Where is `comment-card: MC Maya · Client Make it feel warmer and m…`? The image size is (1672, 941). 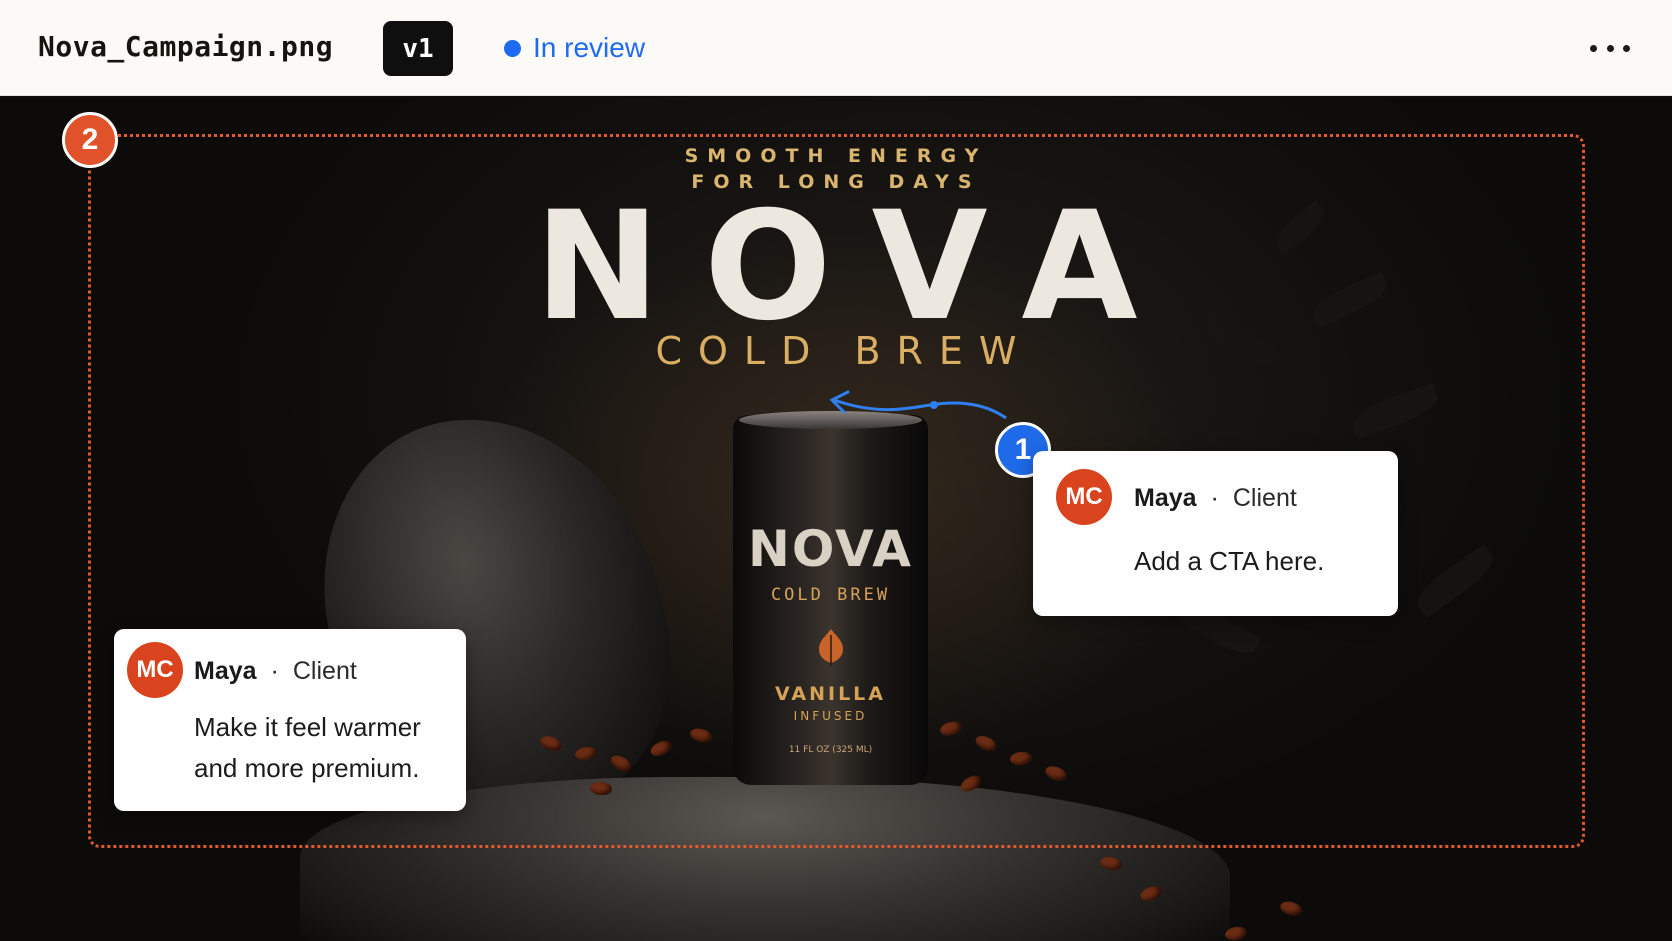 comment-card: MC Maya · Client Make it feel warmer and m… is located at coordinates (290, 720).